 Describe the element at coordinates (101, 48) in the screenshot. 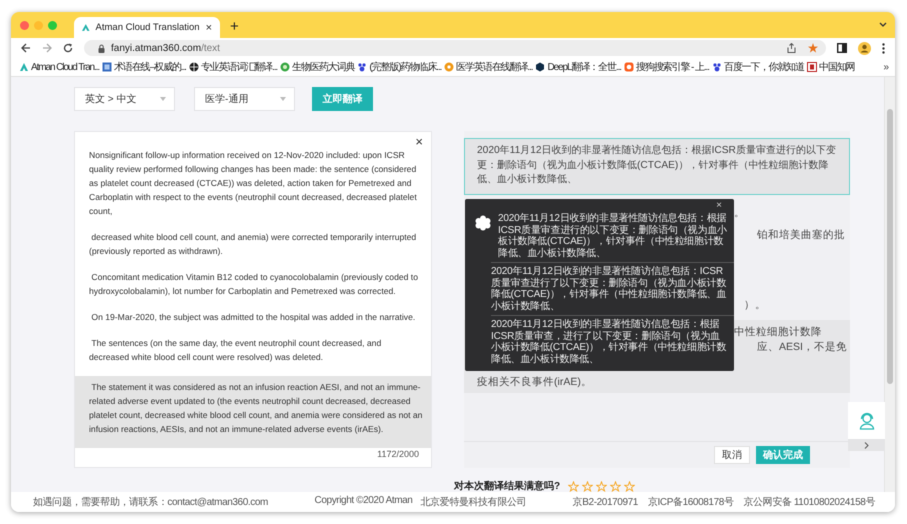

I see `lock-icon` at that location.